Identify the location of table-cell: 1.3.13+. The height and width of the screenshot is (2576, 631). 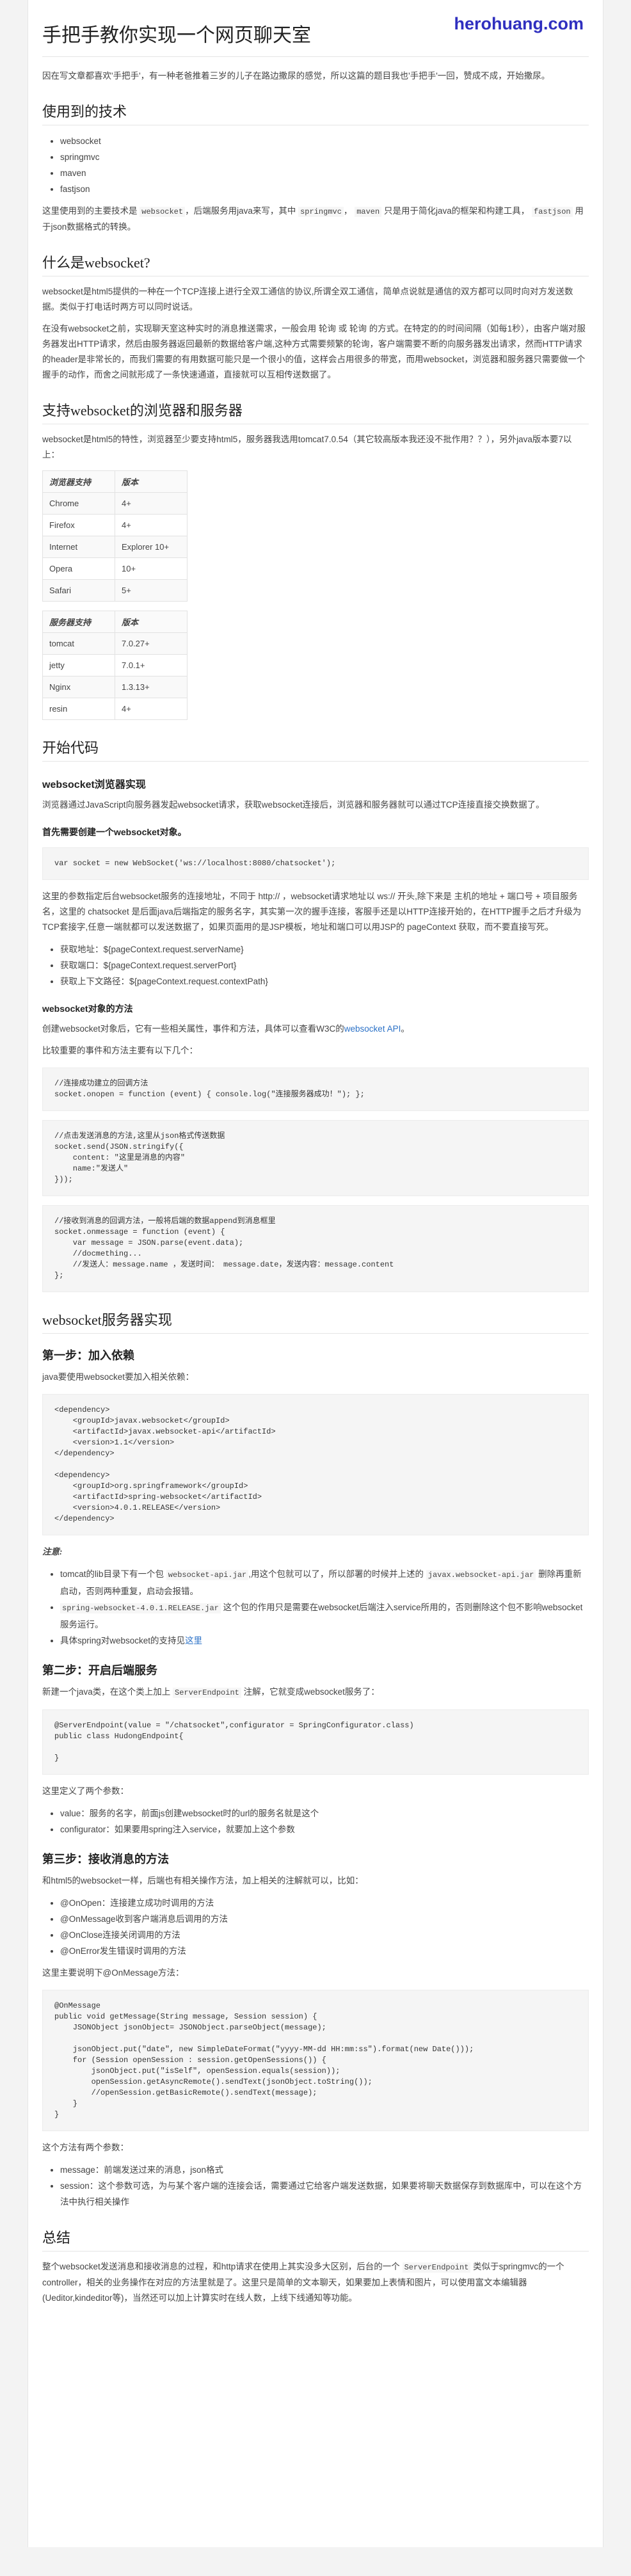
(151, 687).